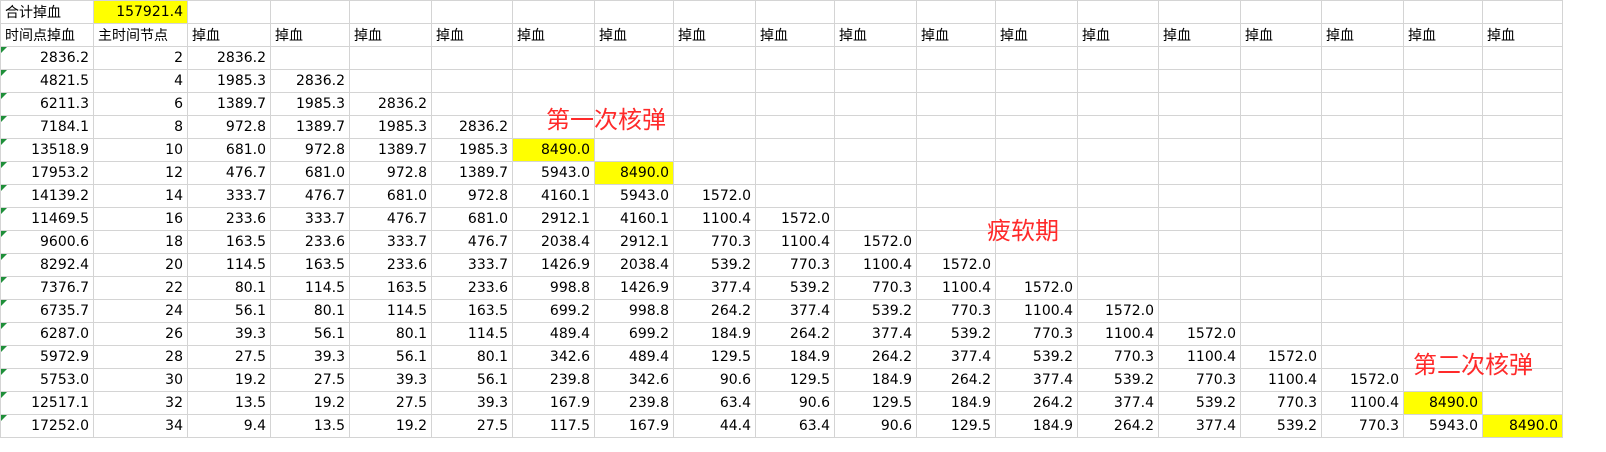 This screenshot has width=1606, height=452. Describe the element at coordinates (553, 242) in the screenshot. I see `damage-cell: 2038.4` at that location.